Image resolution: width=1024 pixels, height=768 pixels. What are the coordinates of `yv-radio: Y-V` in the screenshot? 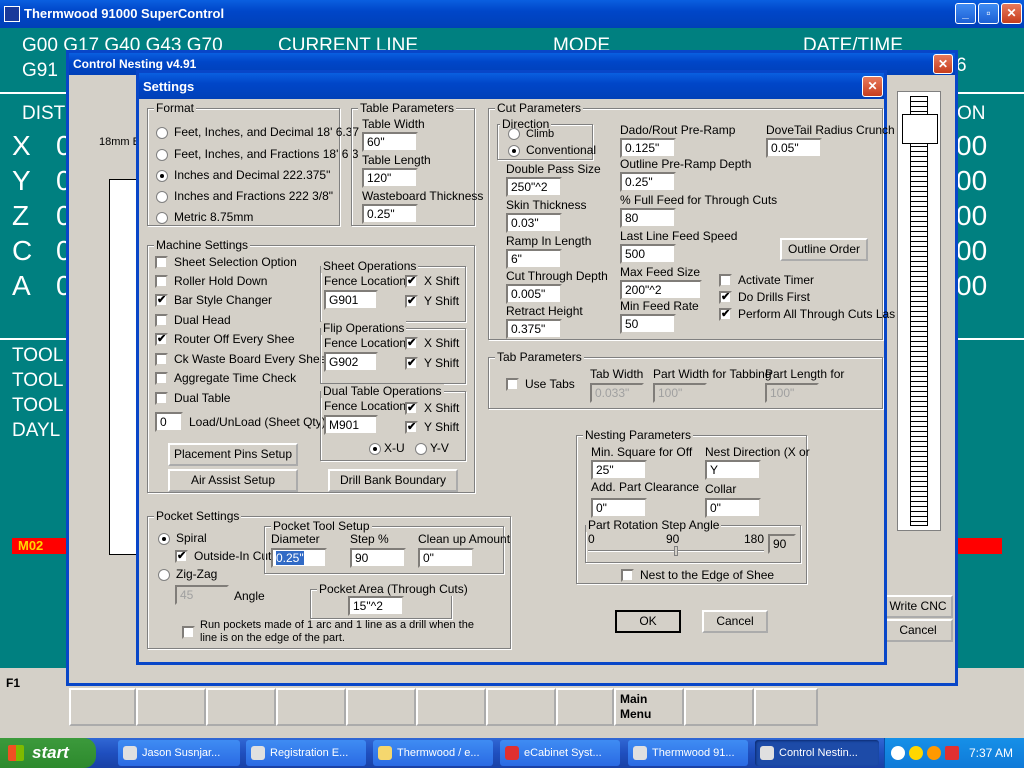 It's located at (432, 448).